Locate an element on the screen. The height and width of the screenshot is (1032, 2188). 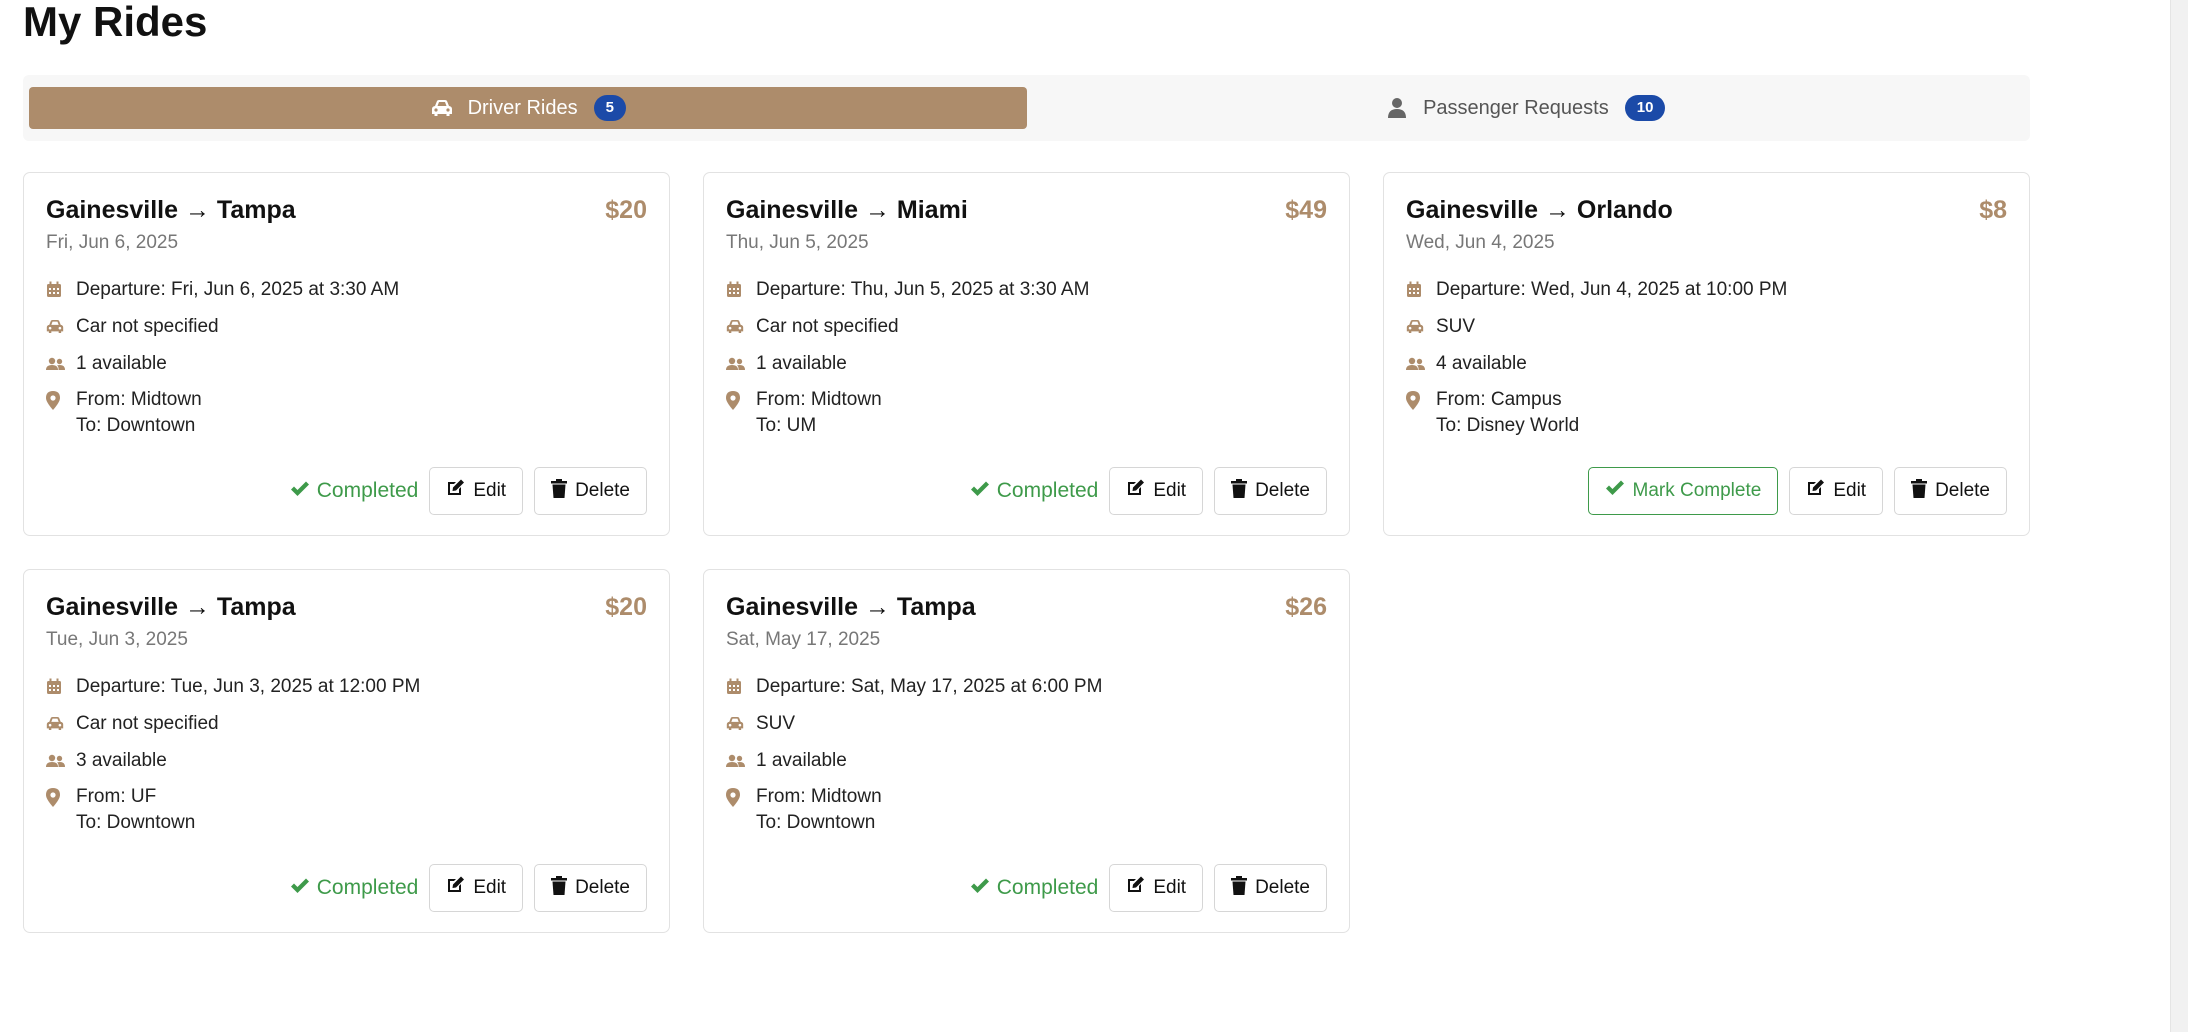
scrollbar-track is located at coordinates (2179, 516).